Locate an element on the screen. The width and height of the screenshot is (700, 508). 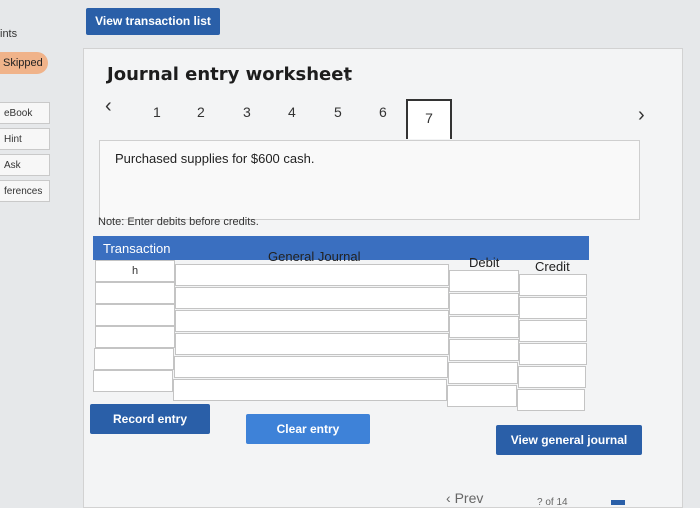
record-entry-button: Record entry is located at coordinates (150, 419).